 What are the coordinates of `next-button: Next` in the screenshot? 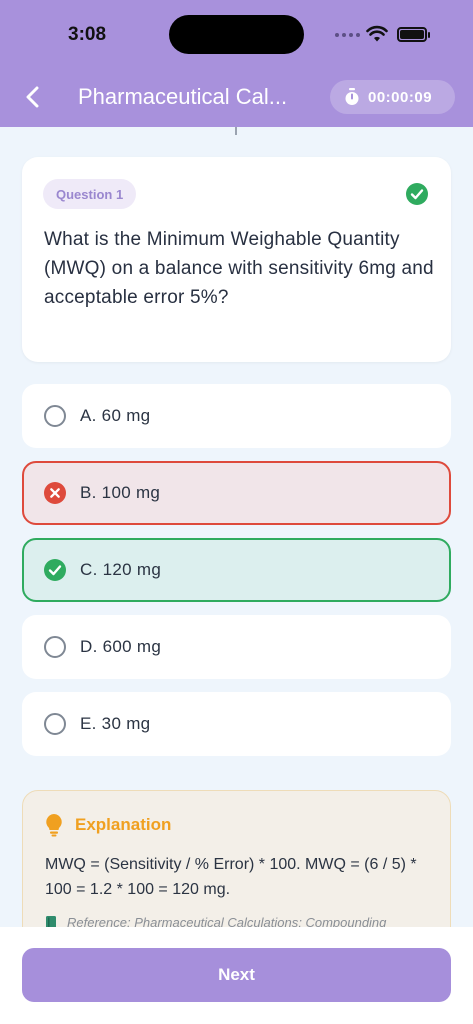 It's located at (236, 975).